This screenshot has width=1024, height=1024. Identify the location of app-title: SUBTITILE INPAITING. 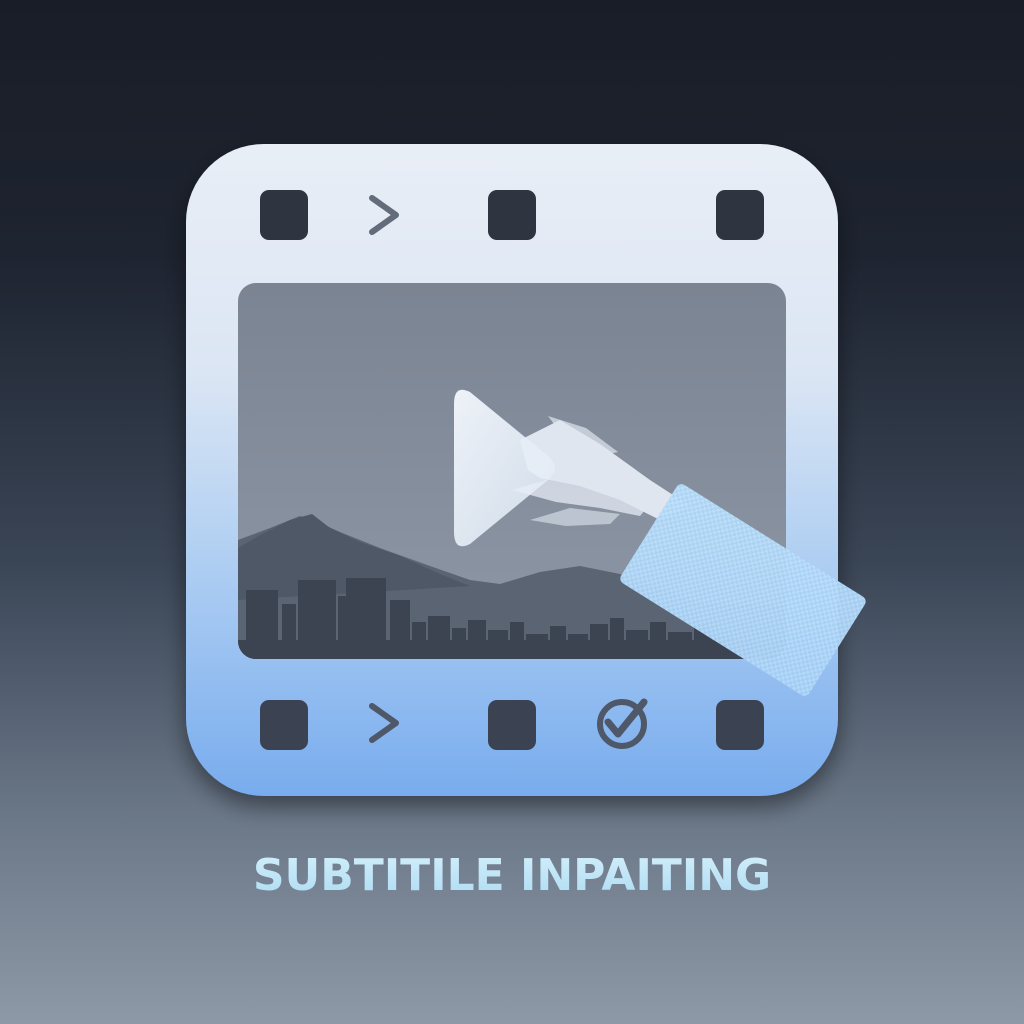
(512, 876).